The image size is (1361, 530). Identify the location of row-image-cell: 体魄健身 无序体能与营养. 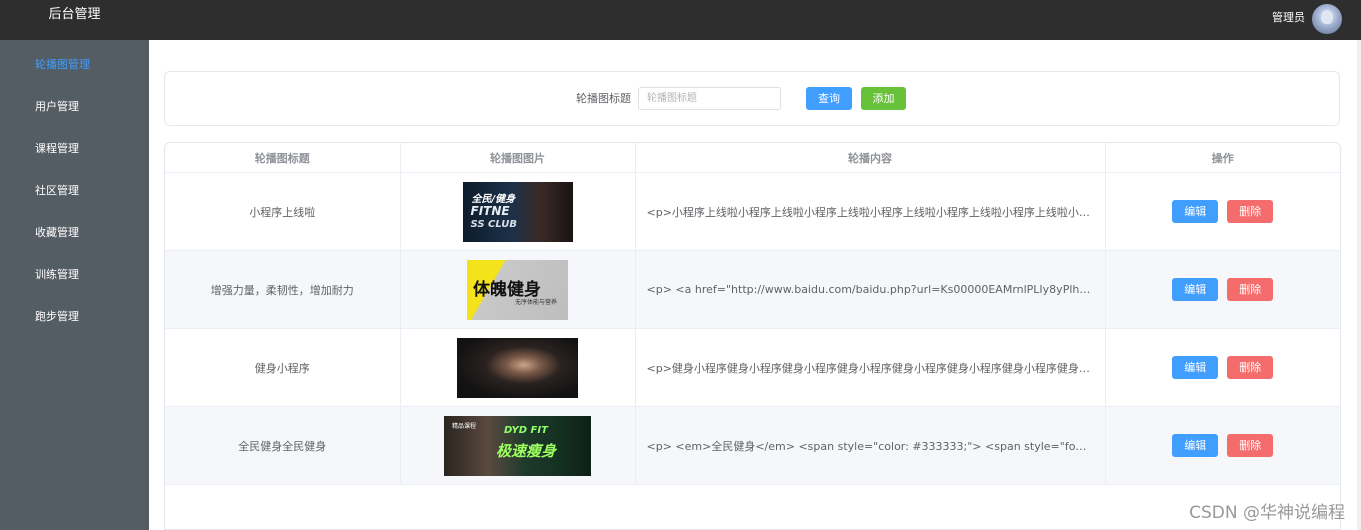
(518, 289).